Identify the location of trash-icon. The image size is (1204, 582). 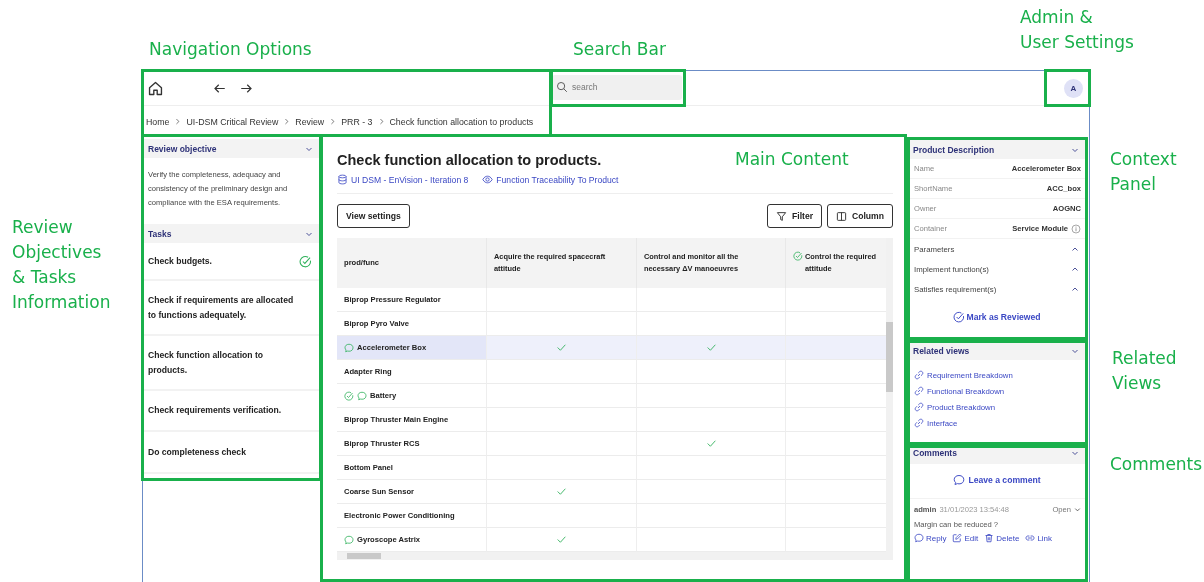
(989, 538).